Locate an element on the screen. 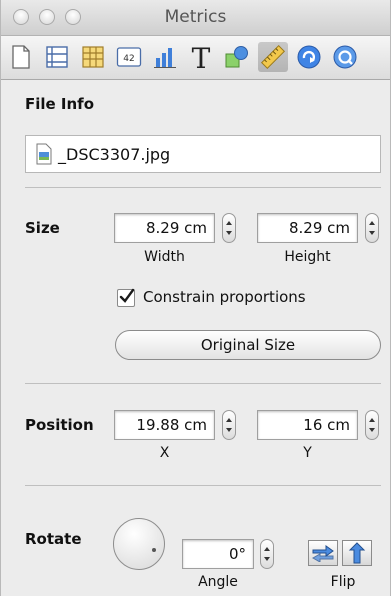 This screenshot has width=391, height=596. position-label: Position is located at coordinates (59, 425).